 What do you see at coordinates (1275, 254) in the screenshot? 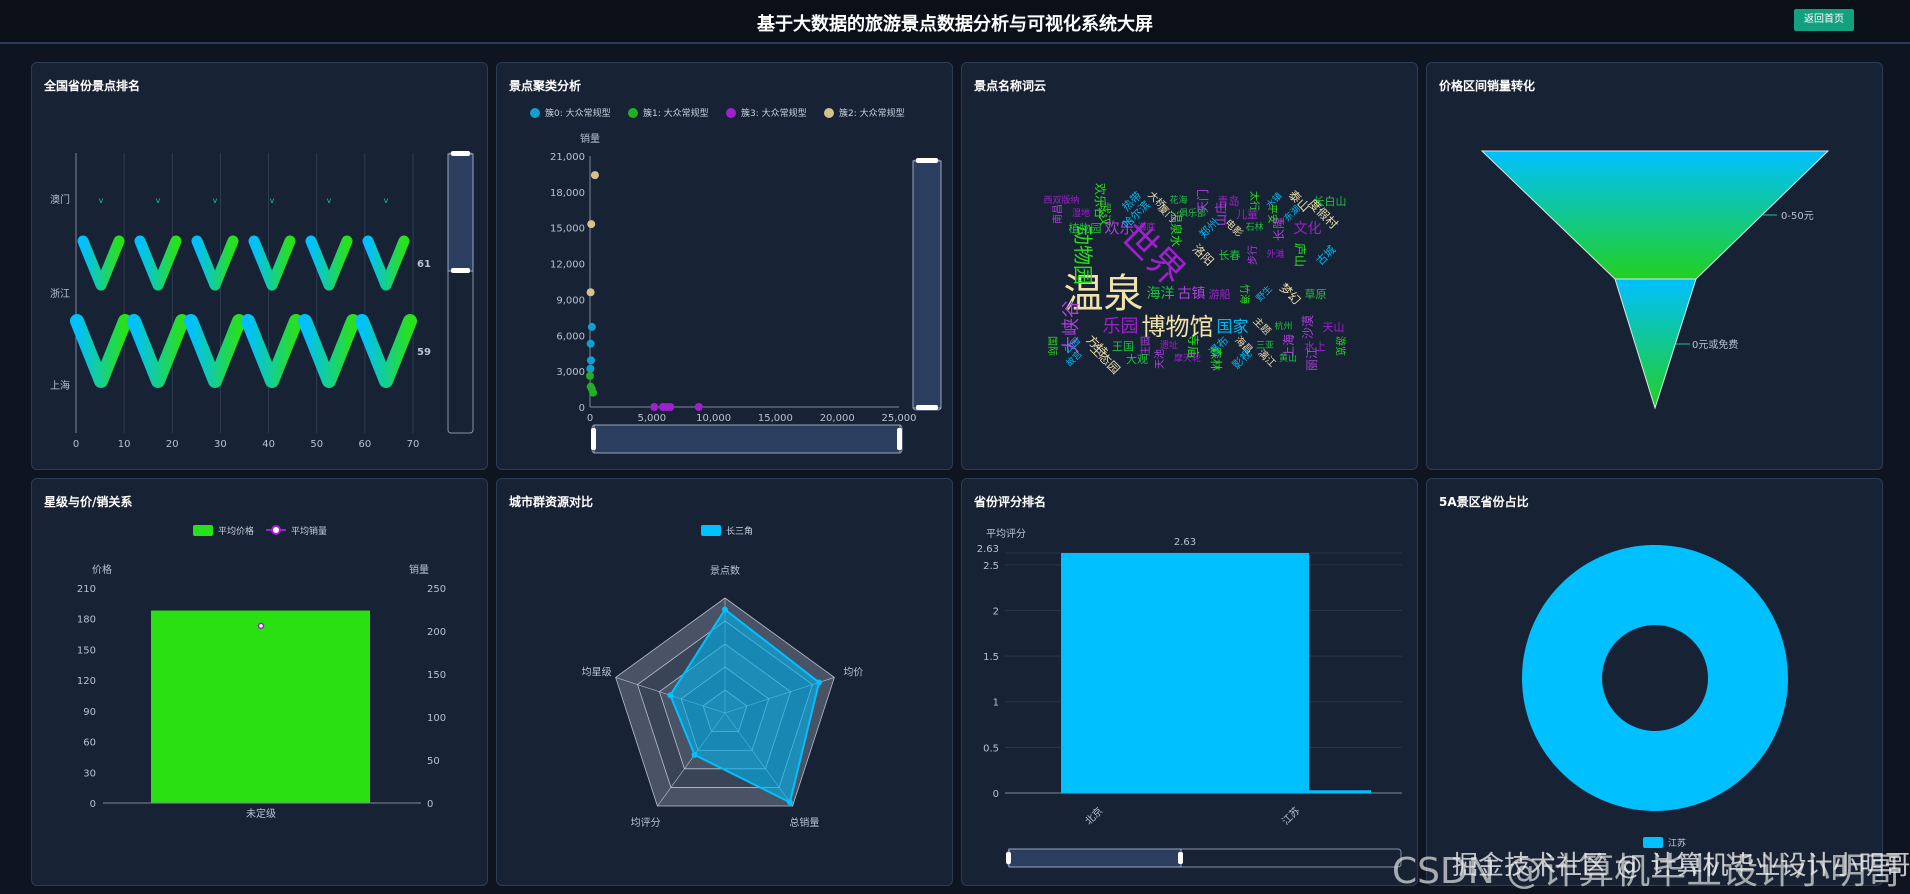
I see `word-cloud-word: 外滩` at bounding box center [1275, 254].